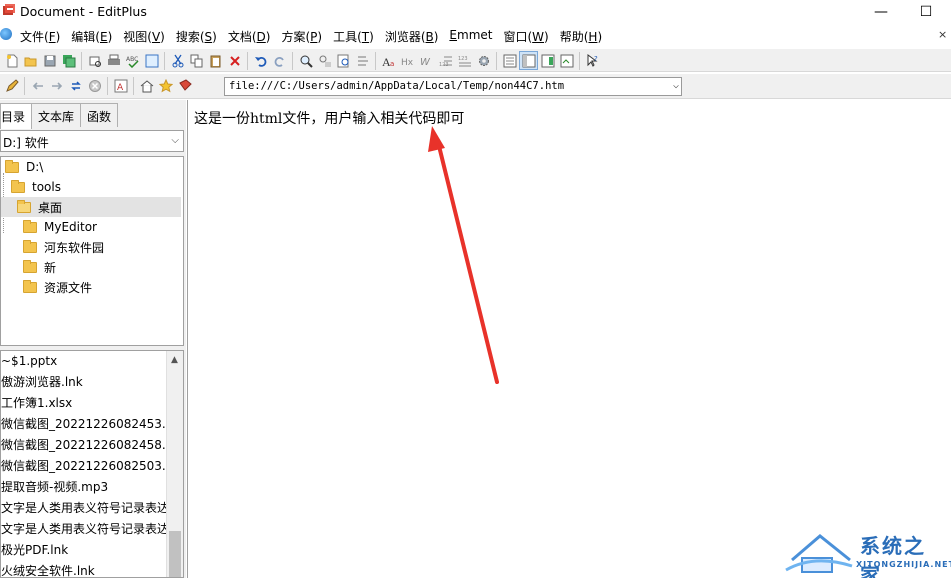  Describe the element at coordinates (184, 85) in the screenshot. I see `bookmark-icon` at that location.